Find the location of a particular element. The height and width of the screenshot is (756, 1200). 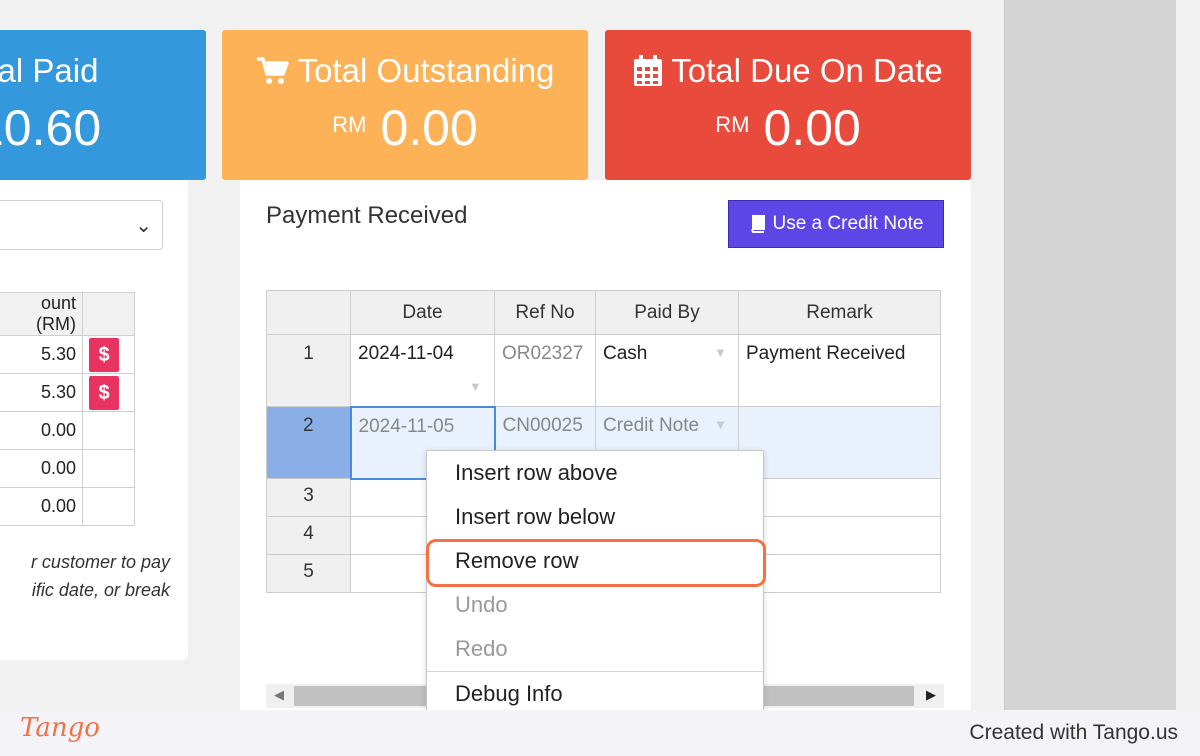

footer: Tango Created with Tango.us is located at coordinates (600, 733).